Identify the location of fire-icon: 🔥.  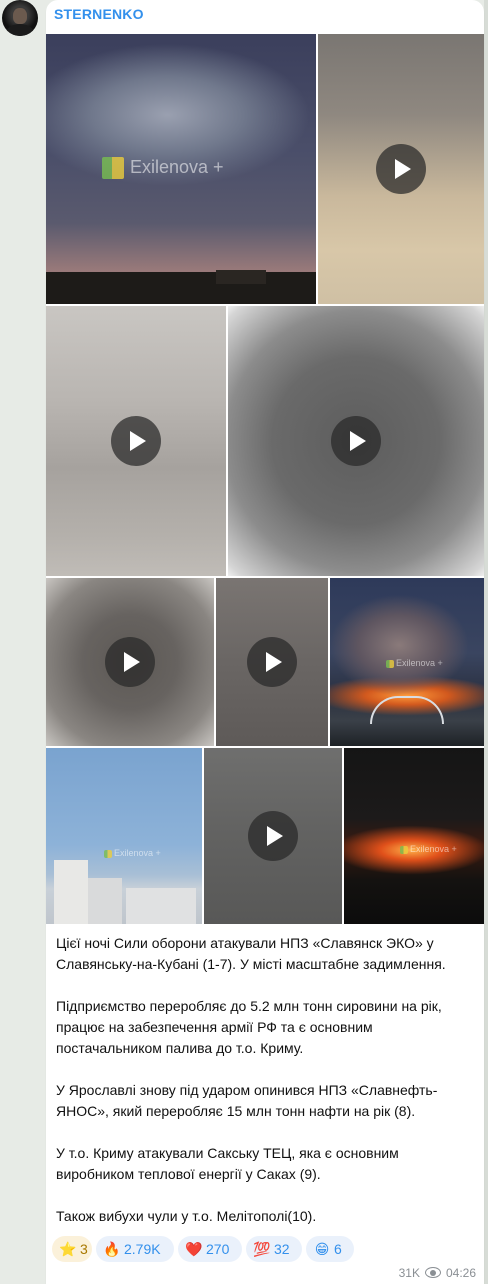
(112, 1249).